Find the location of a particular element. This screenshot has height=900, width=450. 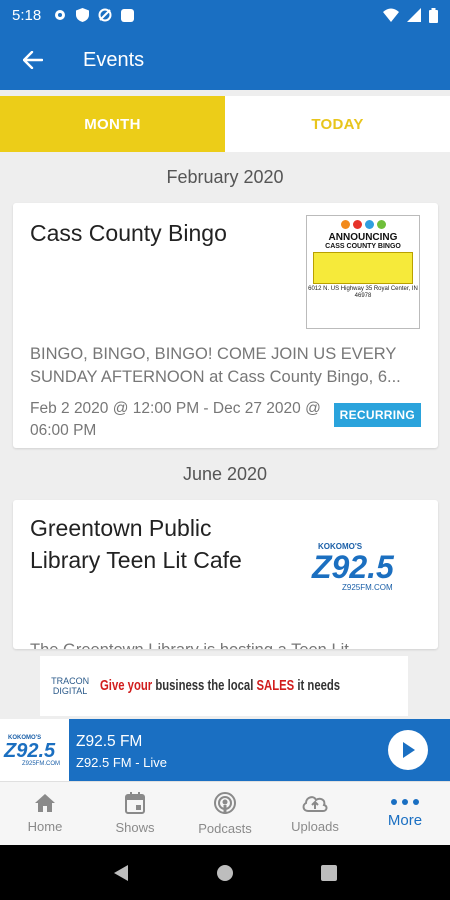

play-icon is located at coordinates (409, 750).